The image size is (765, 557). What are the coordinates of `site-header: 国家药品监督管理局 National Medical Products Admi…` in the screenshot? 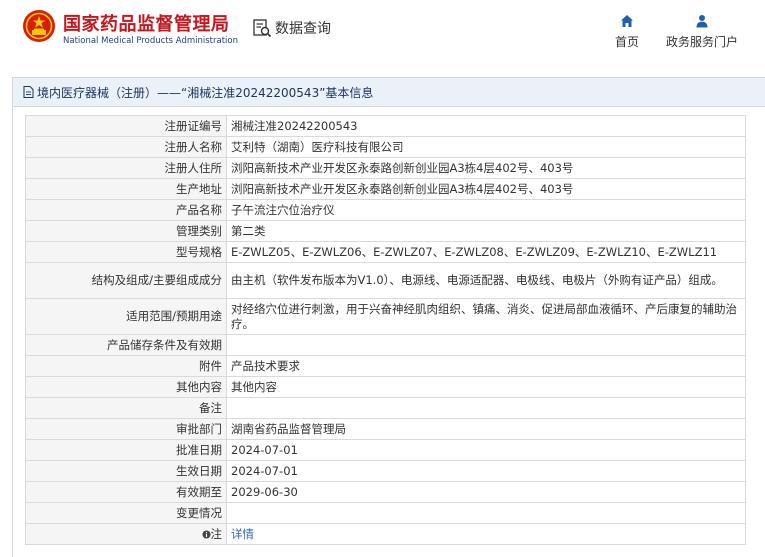 It's located at (382, 32).